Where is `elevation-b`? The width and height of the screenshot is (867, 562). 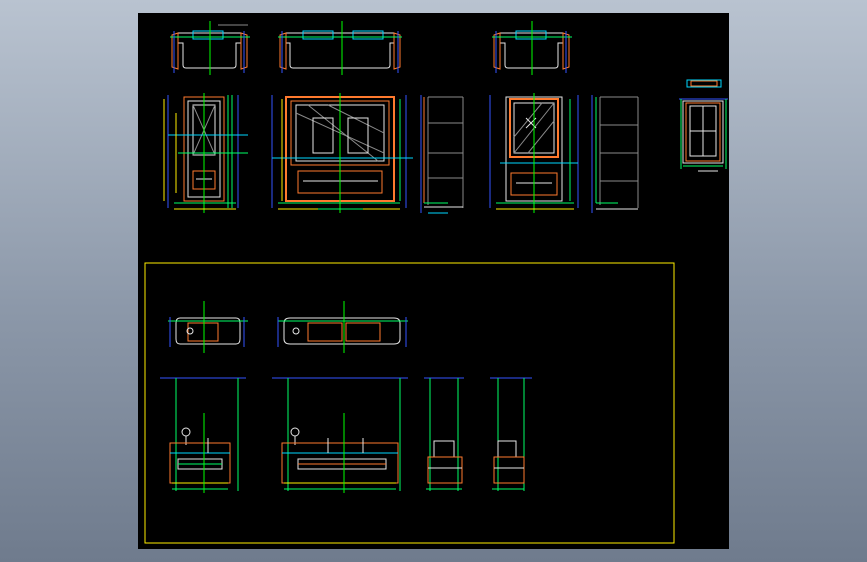 elevation-b is located at coordinates (342, 153).